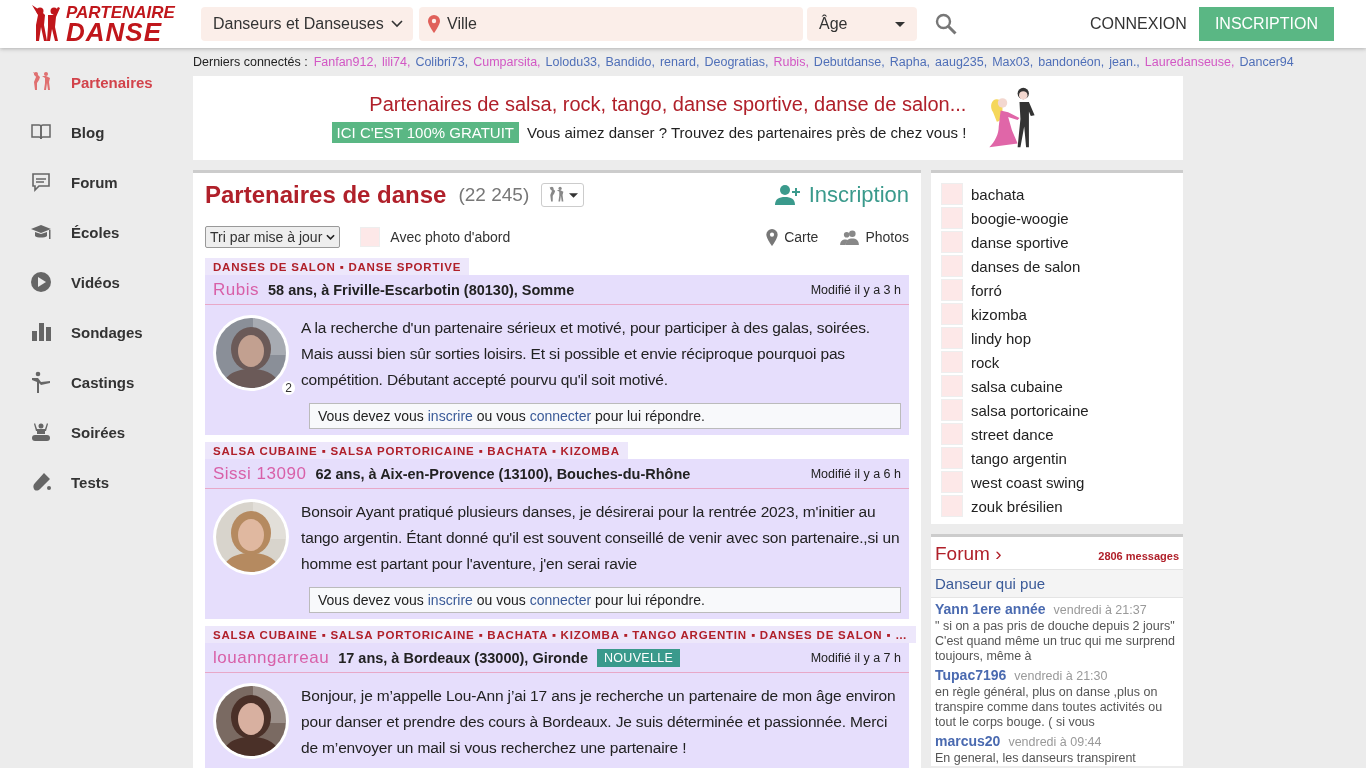  What do you see at coordinates (96, 232) in the screenshot?
I see `sidebar-item: Écoles` at bounding box center [96, 232].